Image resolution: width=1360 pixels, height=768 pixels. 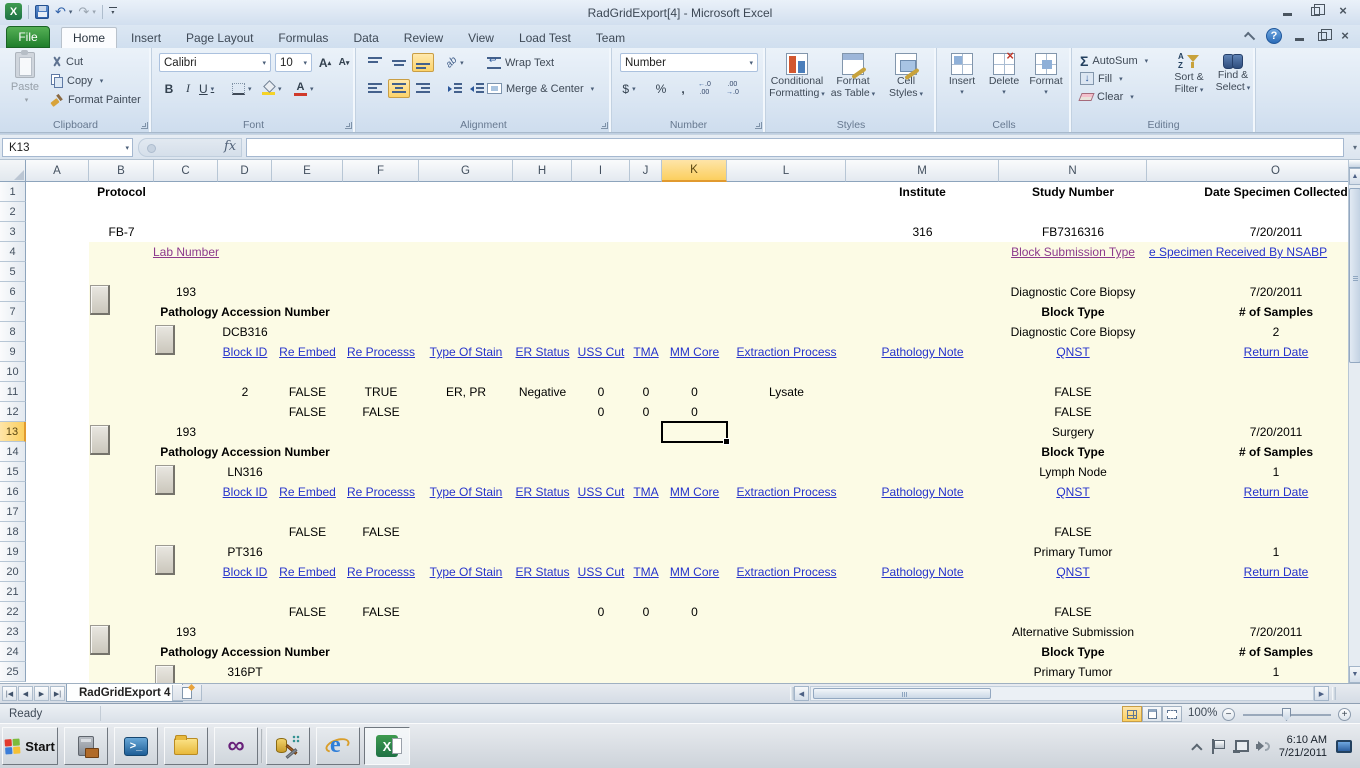 What do you see at coordinates (13, 632) in the screenshot?
I see `row-header-23: 23` at bounding box center [13, 632].